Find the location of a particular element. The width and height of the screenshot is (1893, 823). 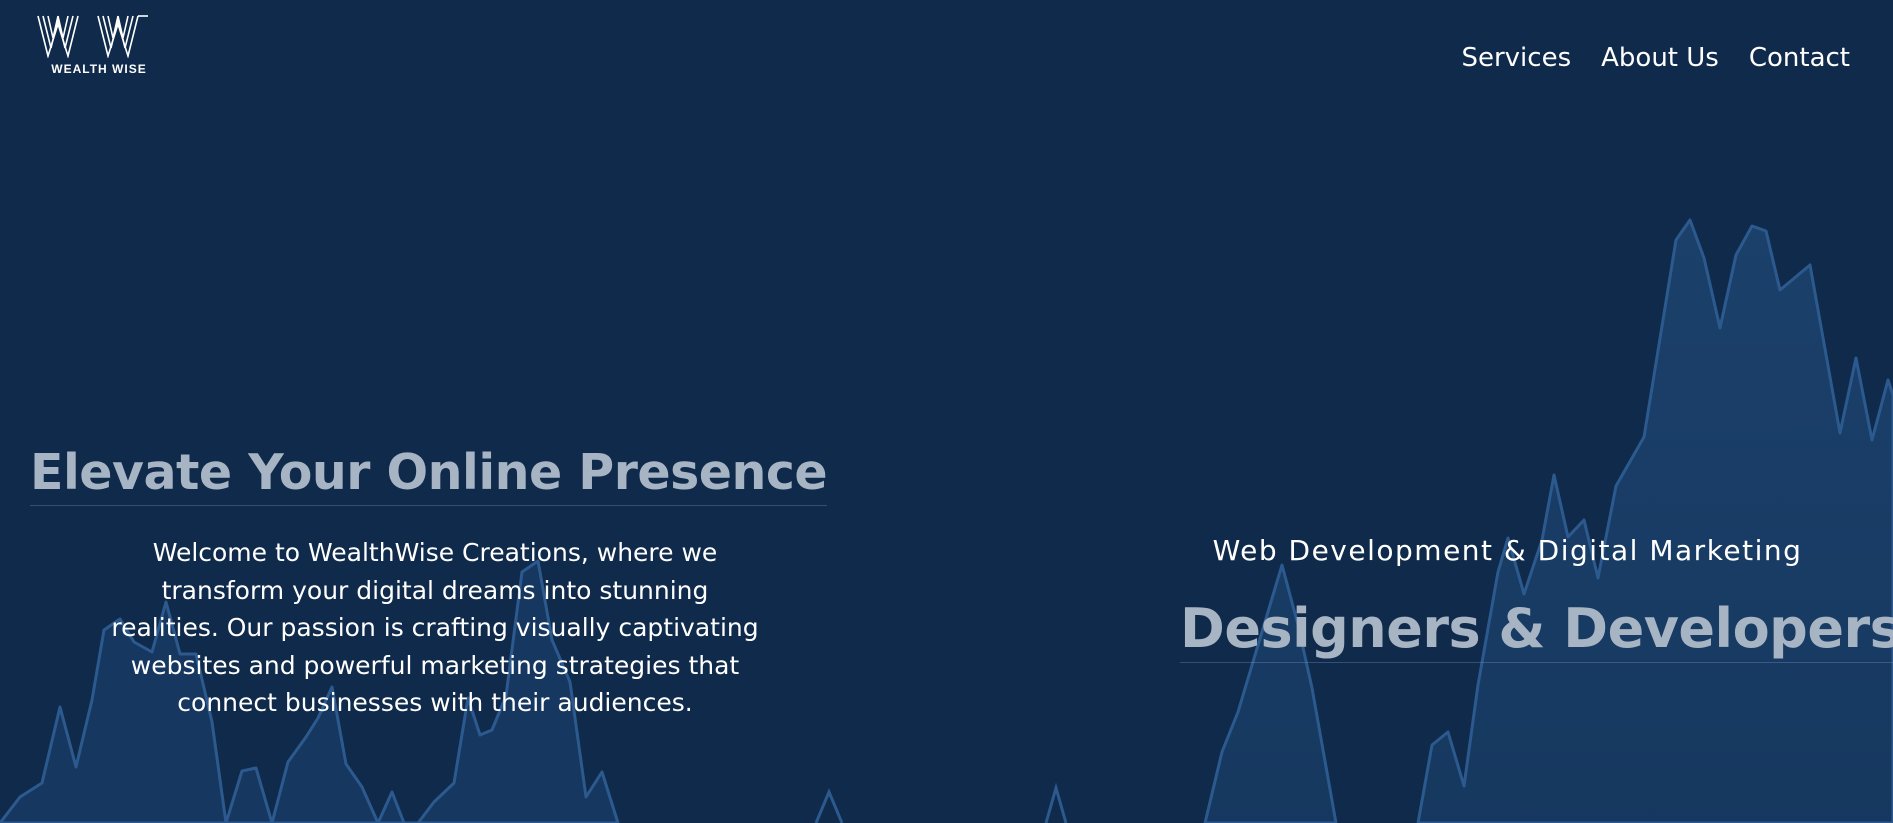

nav-services: Services is located at coordinates (1516, 58).